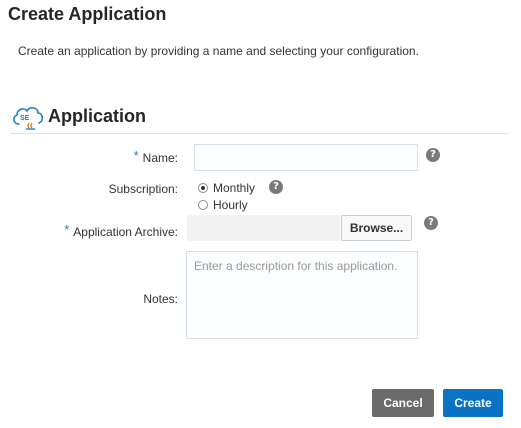 The width and height of the screenshot is (521, 428). What do you see at coordinates (473, 403) in the screenshot?
I see `create-button: Create` at bounding box center [473, 403].